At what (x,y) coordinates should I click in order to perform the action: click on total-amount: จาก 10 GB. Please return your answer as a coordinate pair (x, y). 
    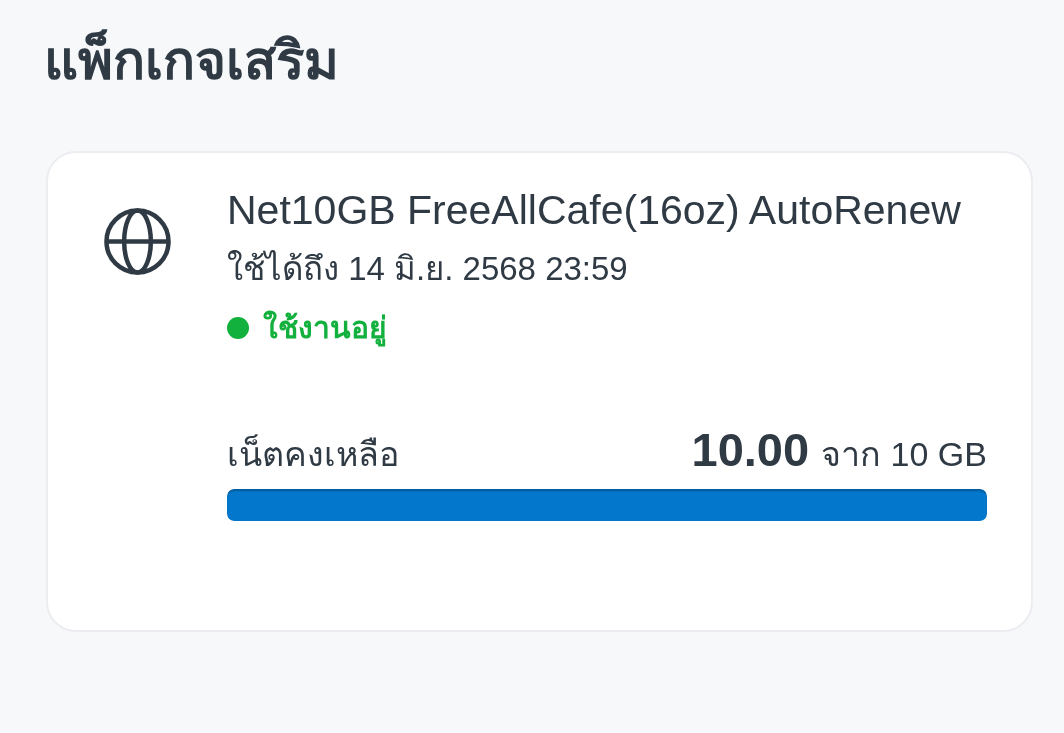
    Looking at the image, I should click on (904, 455).